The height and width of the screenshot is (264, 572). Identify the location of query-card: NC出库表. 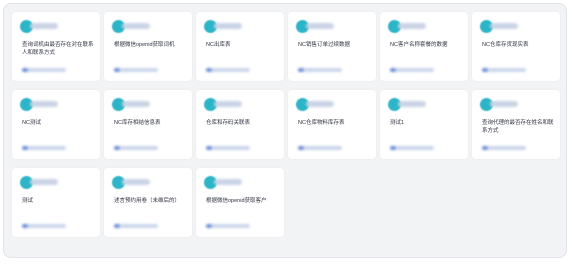
(240, 46).